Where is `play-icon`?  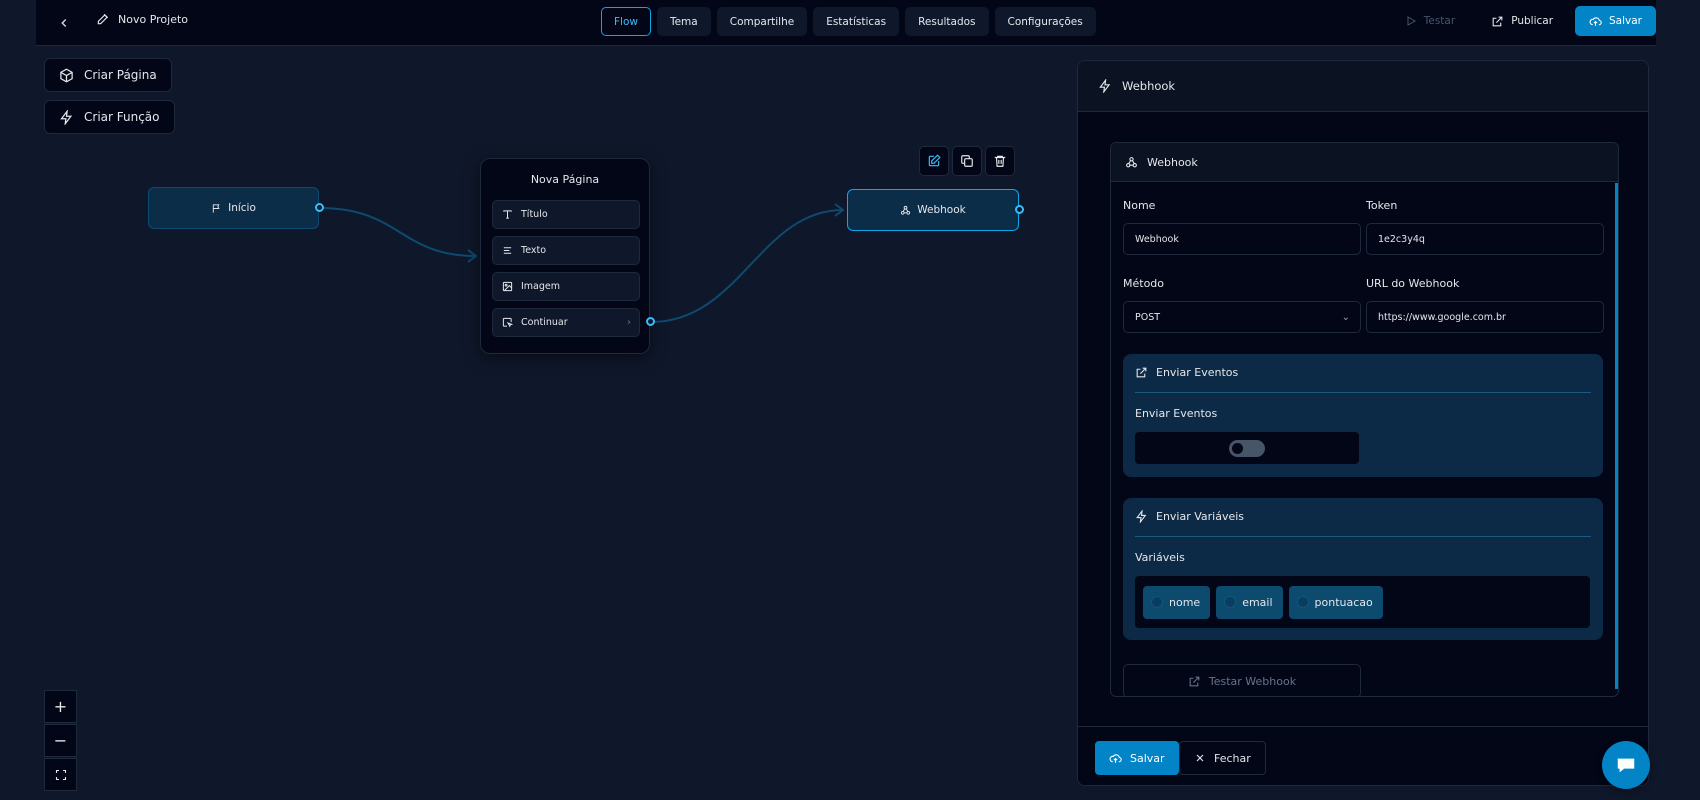 play-icon is located at coordinates (1411, 21).